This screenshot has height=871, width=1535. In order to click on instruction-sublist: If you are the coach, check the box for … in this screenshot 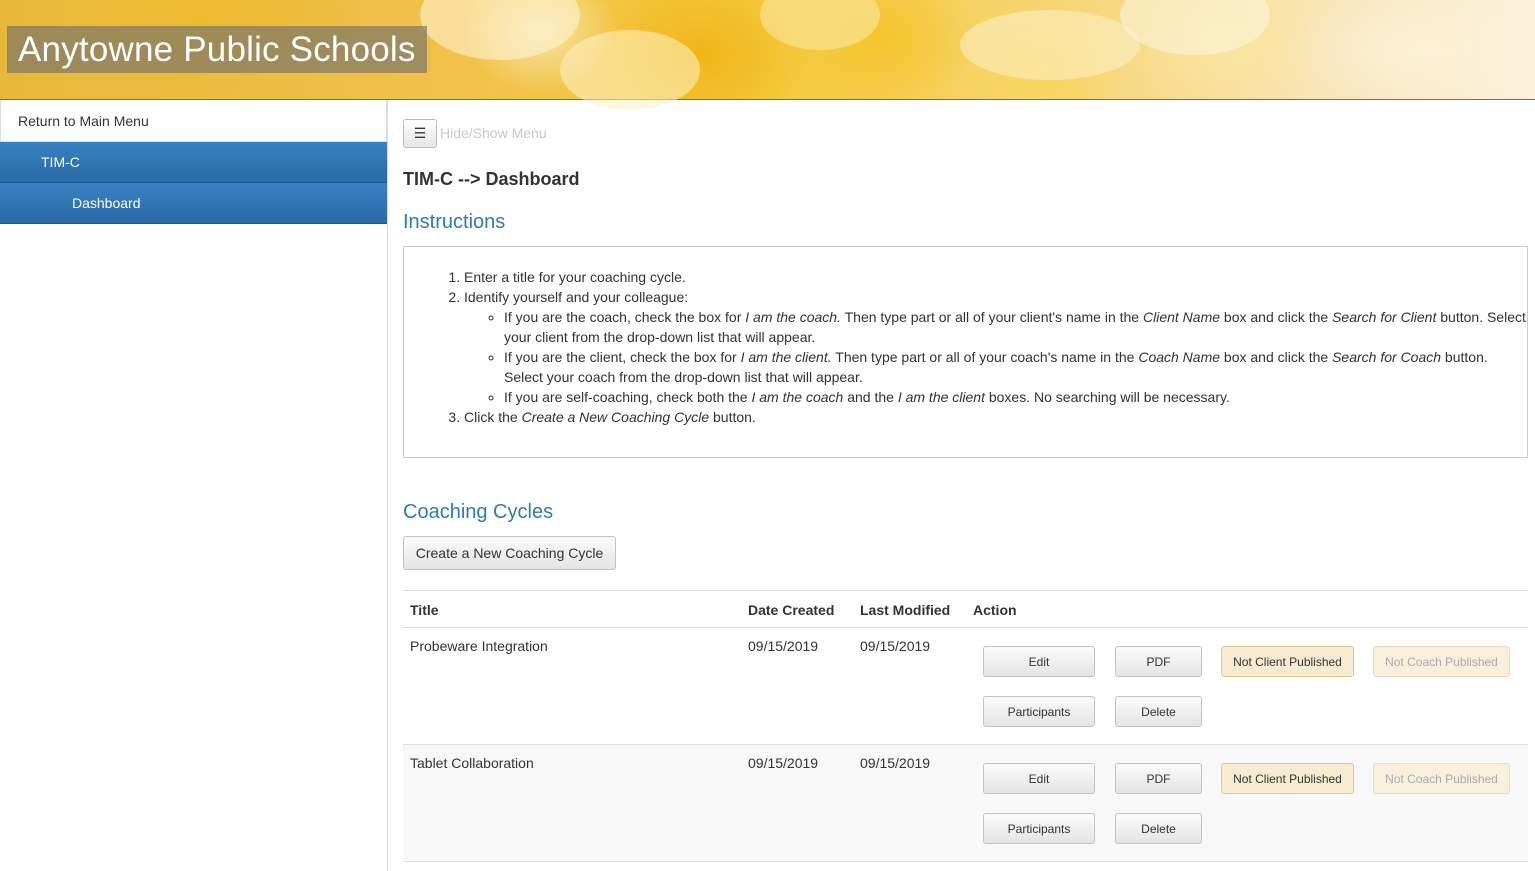, I will do `click(1015, 357)`.